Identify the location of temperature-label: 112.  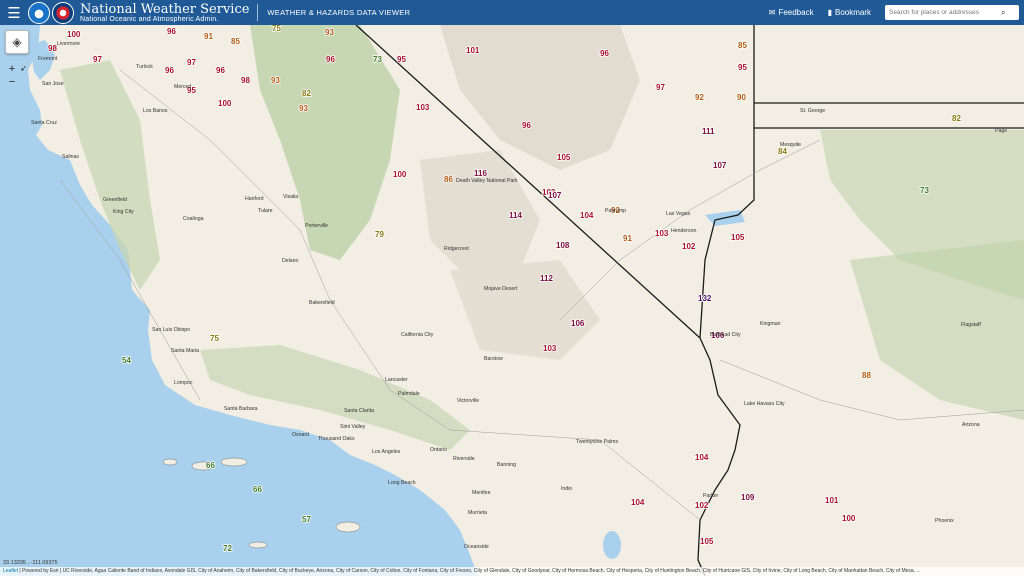
(546, 278).